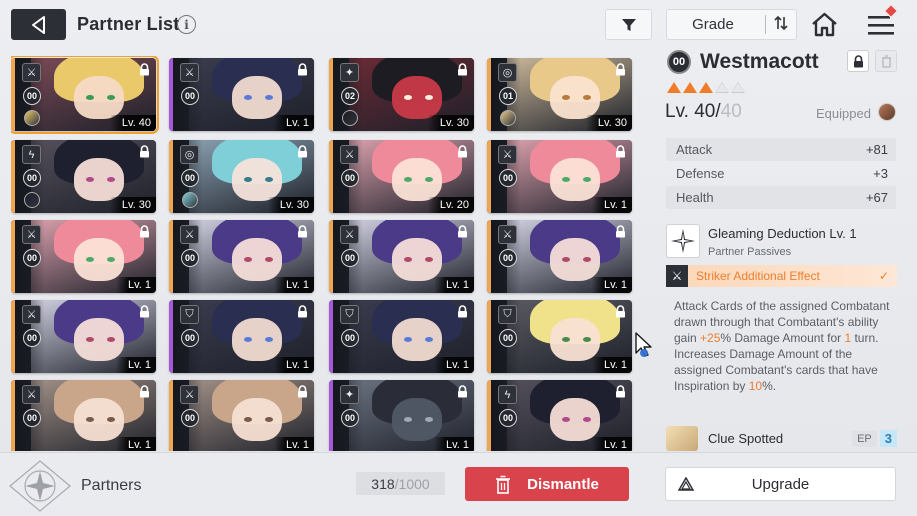  I want to click on stat-label: Attack, so click(694, 149).